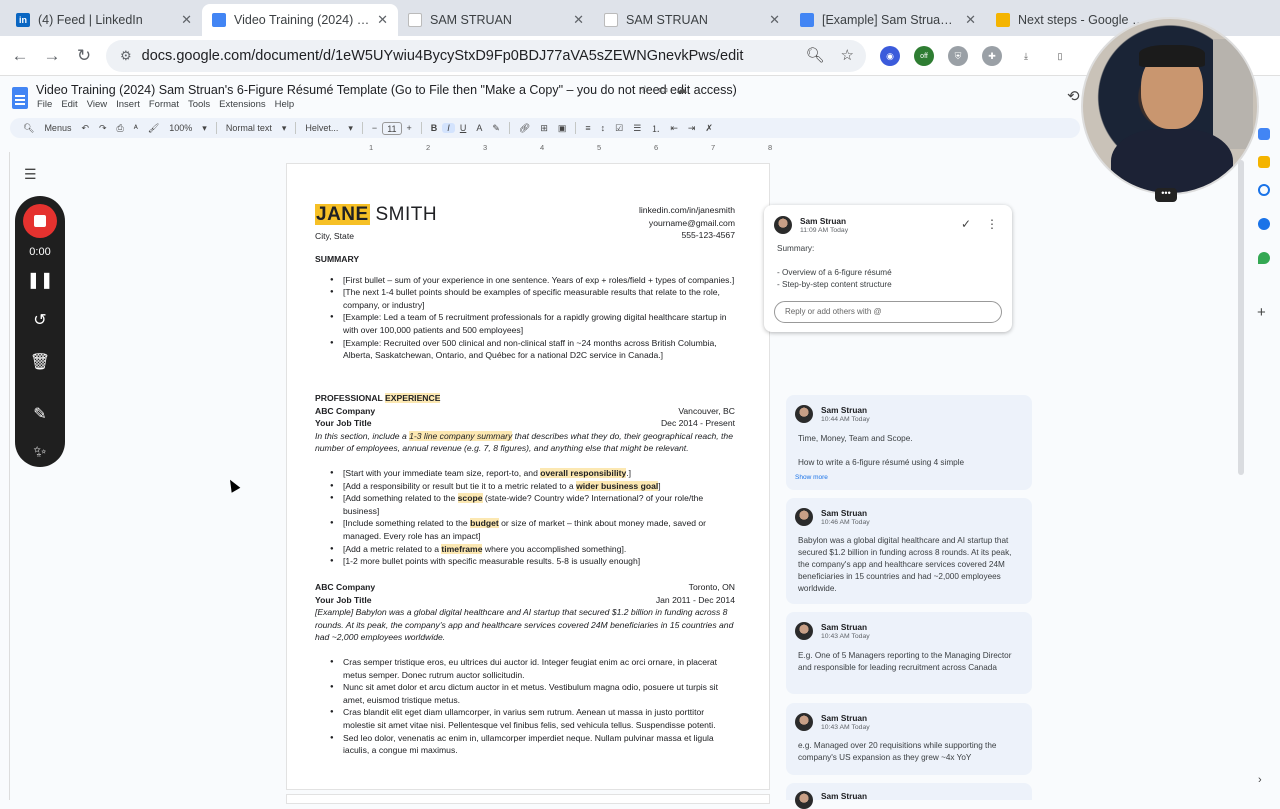 The image size is (1280, 809). Describe the element at coordinates (128, 104) in the screenshot. I see `menu-insert: Insert` at that location.